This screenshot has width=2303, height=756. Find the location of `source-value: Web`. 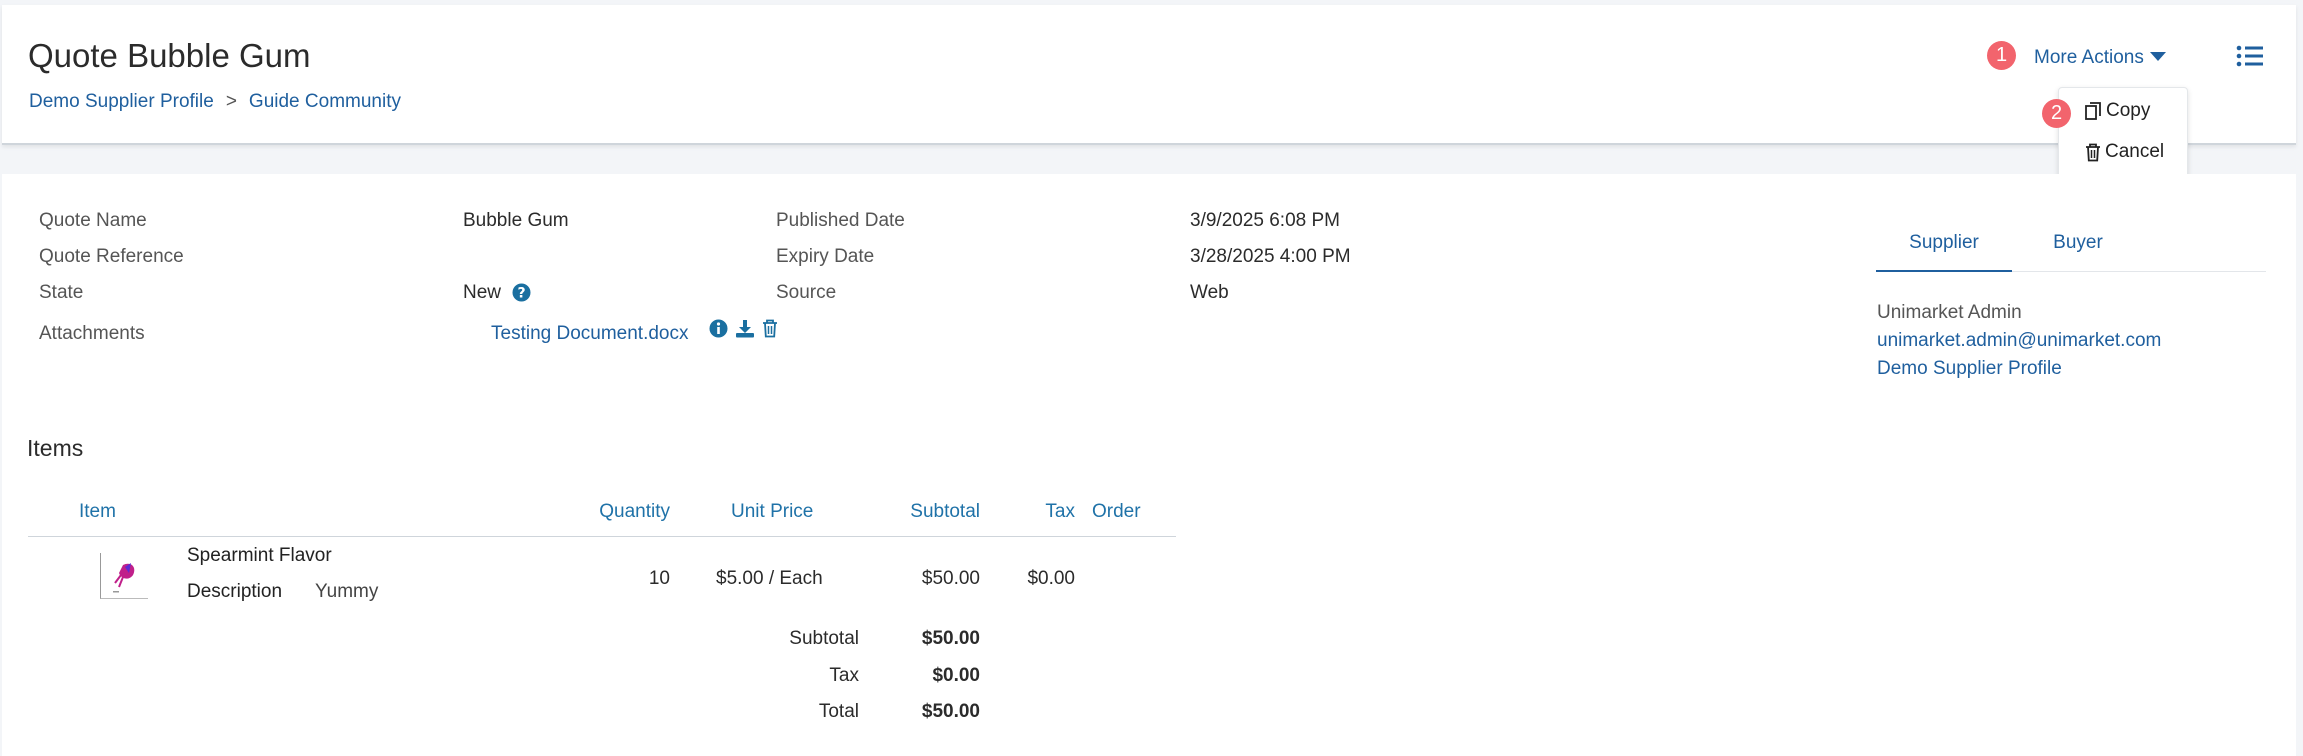

source-value: Web is located at coordinates (1209, 292).